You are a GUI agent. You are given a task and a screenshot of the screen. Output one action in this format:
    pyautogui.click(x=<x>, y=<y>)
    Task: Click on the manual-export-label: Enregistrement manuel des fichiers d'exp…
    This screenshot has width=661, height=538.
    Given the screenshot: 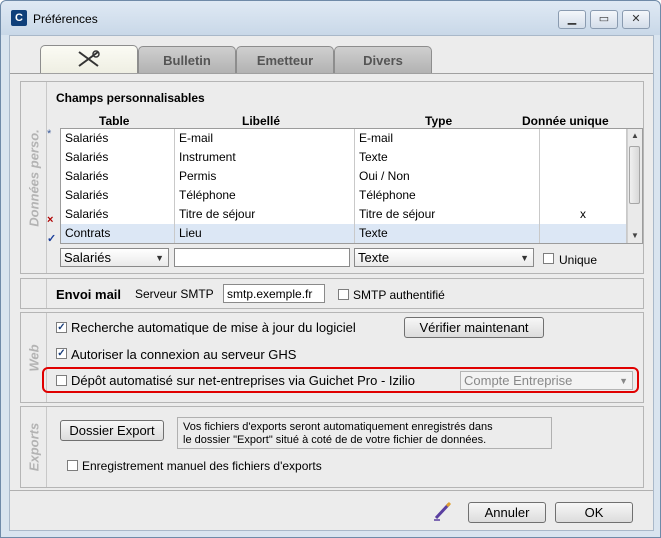 What is the action you would take?
    pyautogui.click(x=202, y=466)
    